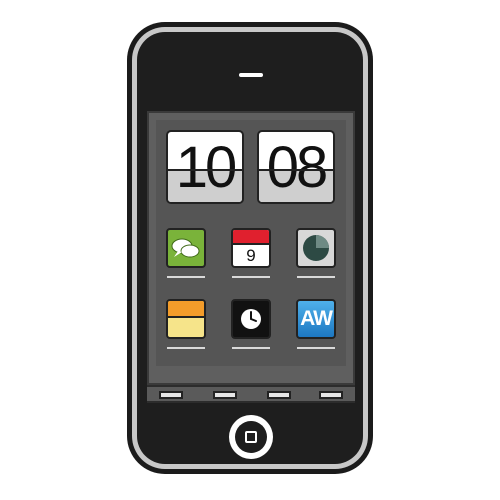 The image size is (500, 500). I want to click on aw-app-icon: AW, so click(316, 318).